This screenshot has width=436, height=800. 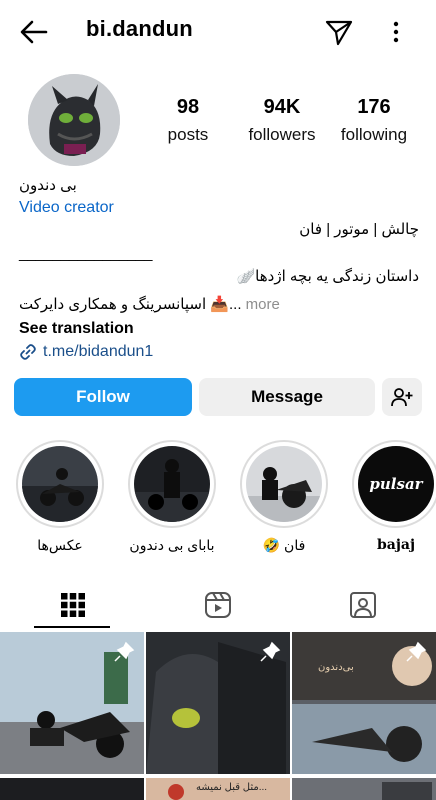 I want to click on highlight-photos: عکس‌ها, so click(x=60, y=497).